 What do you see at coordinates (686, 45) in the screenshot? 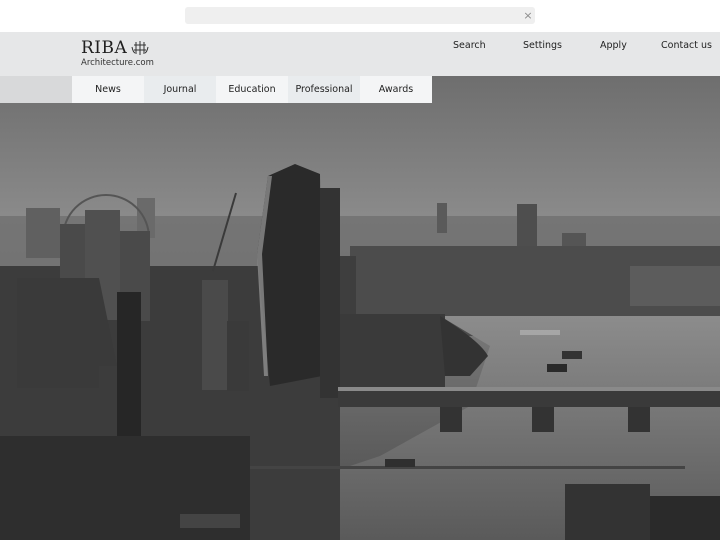
I see `utility-nav-contact-us: Contact us` at bounding box center [686, 45].